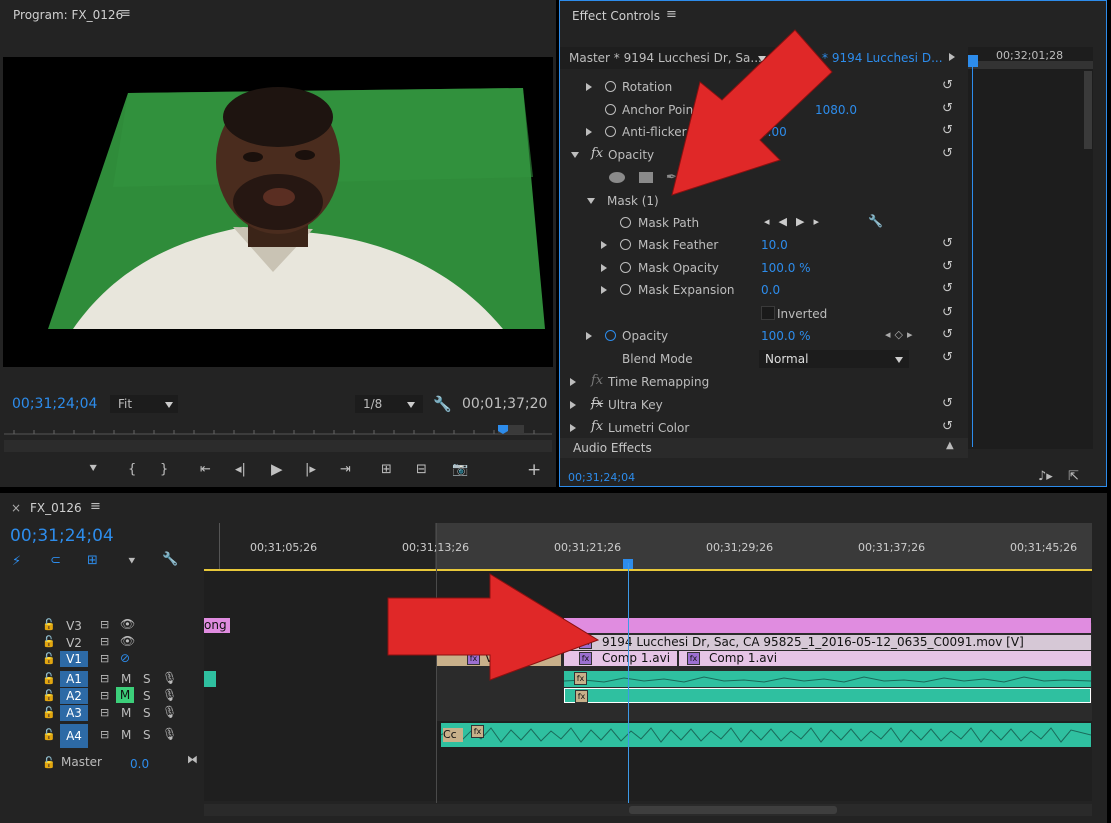 This screenshot has width=1111, height=823. Describe the element at coordinates (752, 112) in the screenshot. I see `annotation-arrow-effect-controls` at that location.